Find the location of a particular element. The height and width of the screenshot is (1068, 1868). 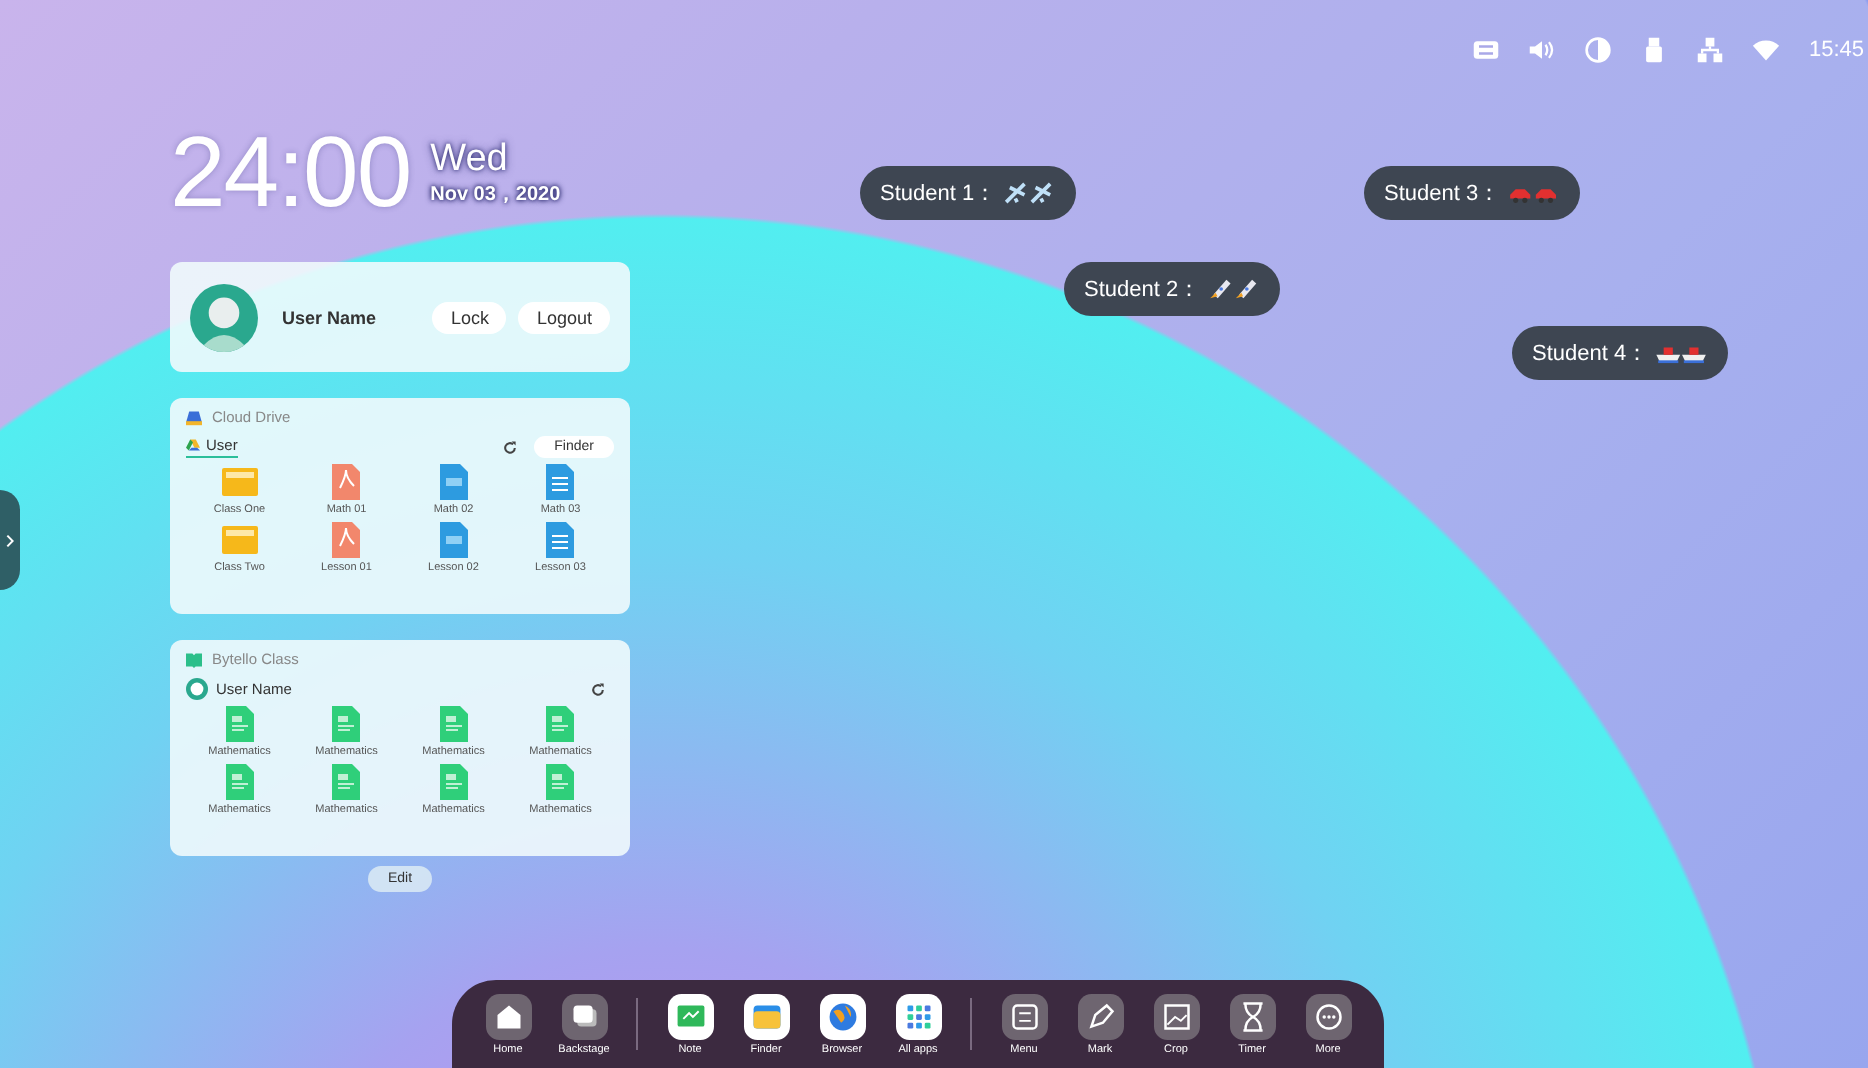

side-panel-handle is located at coordinates (10, 540).